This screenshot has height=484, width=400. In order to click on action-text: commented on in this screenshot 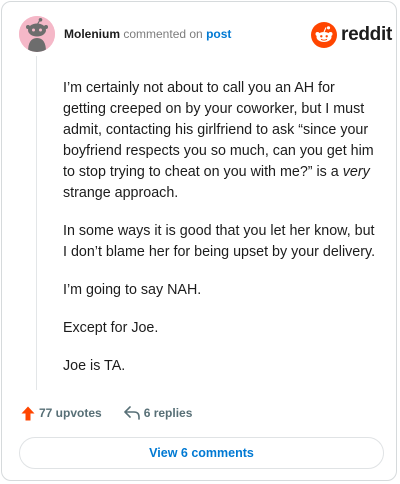, I will do `click(163, 34)`.